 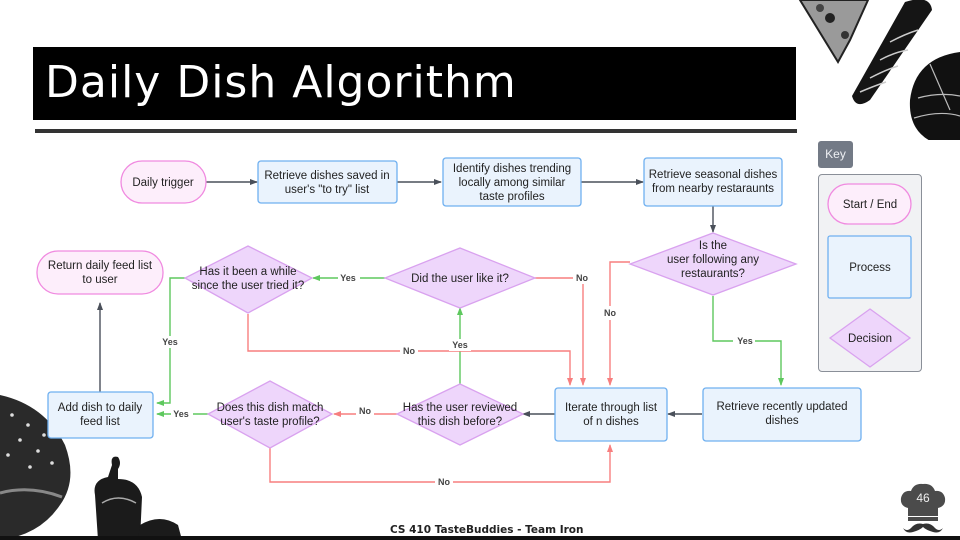 I want to click on node-text: Did the user like it?, so click(x=460, y=279).